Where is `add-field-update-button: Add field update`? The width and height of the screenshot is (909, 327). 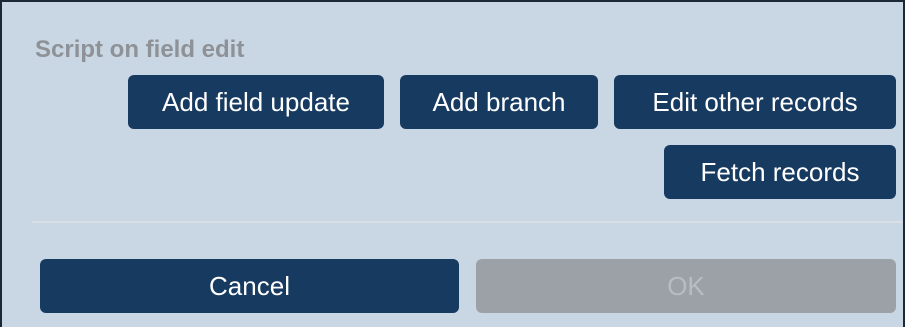 add-field-update-button: Add field update is located at coordinates (256, 102).